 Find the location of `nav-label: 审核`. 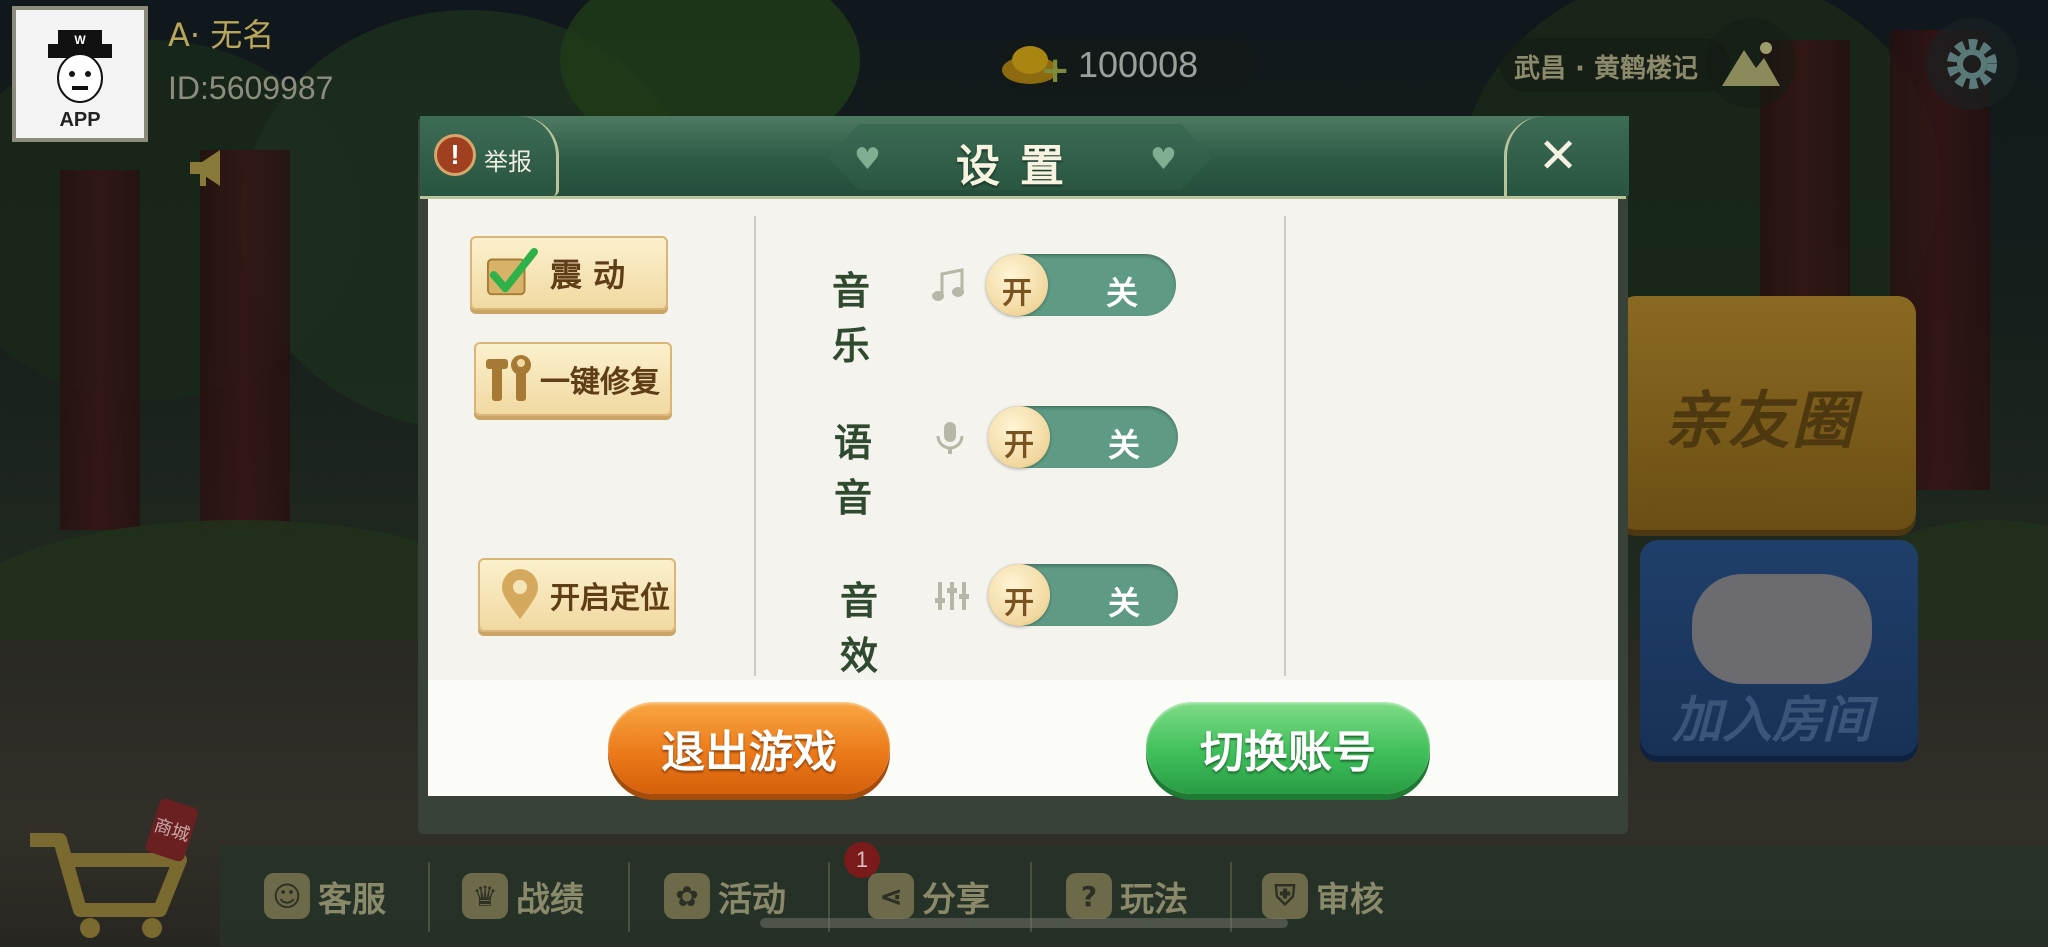

nav-label: 审核 is located at coordinates (1350, 899).